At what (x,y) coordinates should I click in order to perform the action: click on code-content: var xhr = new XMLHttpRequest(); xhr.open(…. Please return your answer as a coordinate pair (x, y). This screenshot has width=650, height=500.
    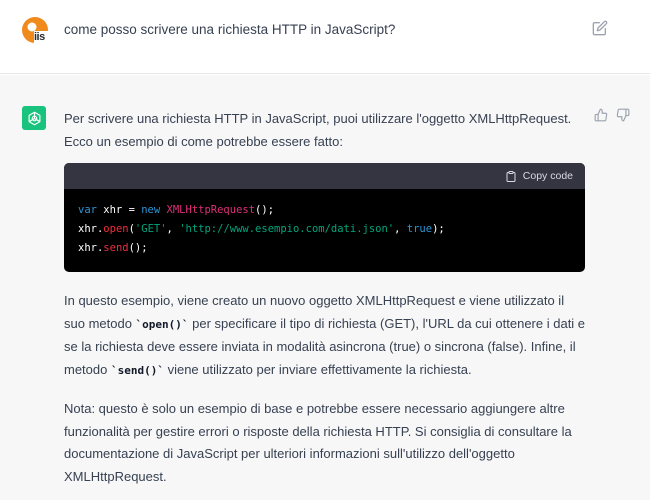
    Looking at the image, I should click on (324, 230).